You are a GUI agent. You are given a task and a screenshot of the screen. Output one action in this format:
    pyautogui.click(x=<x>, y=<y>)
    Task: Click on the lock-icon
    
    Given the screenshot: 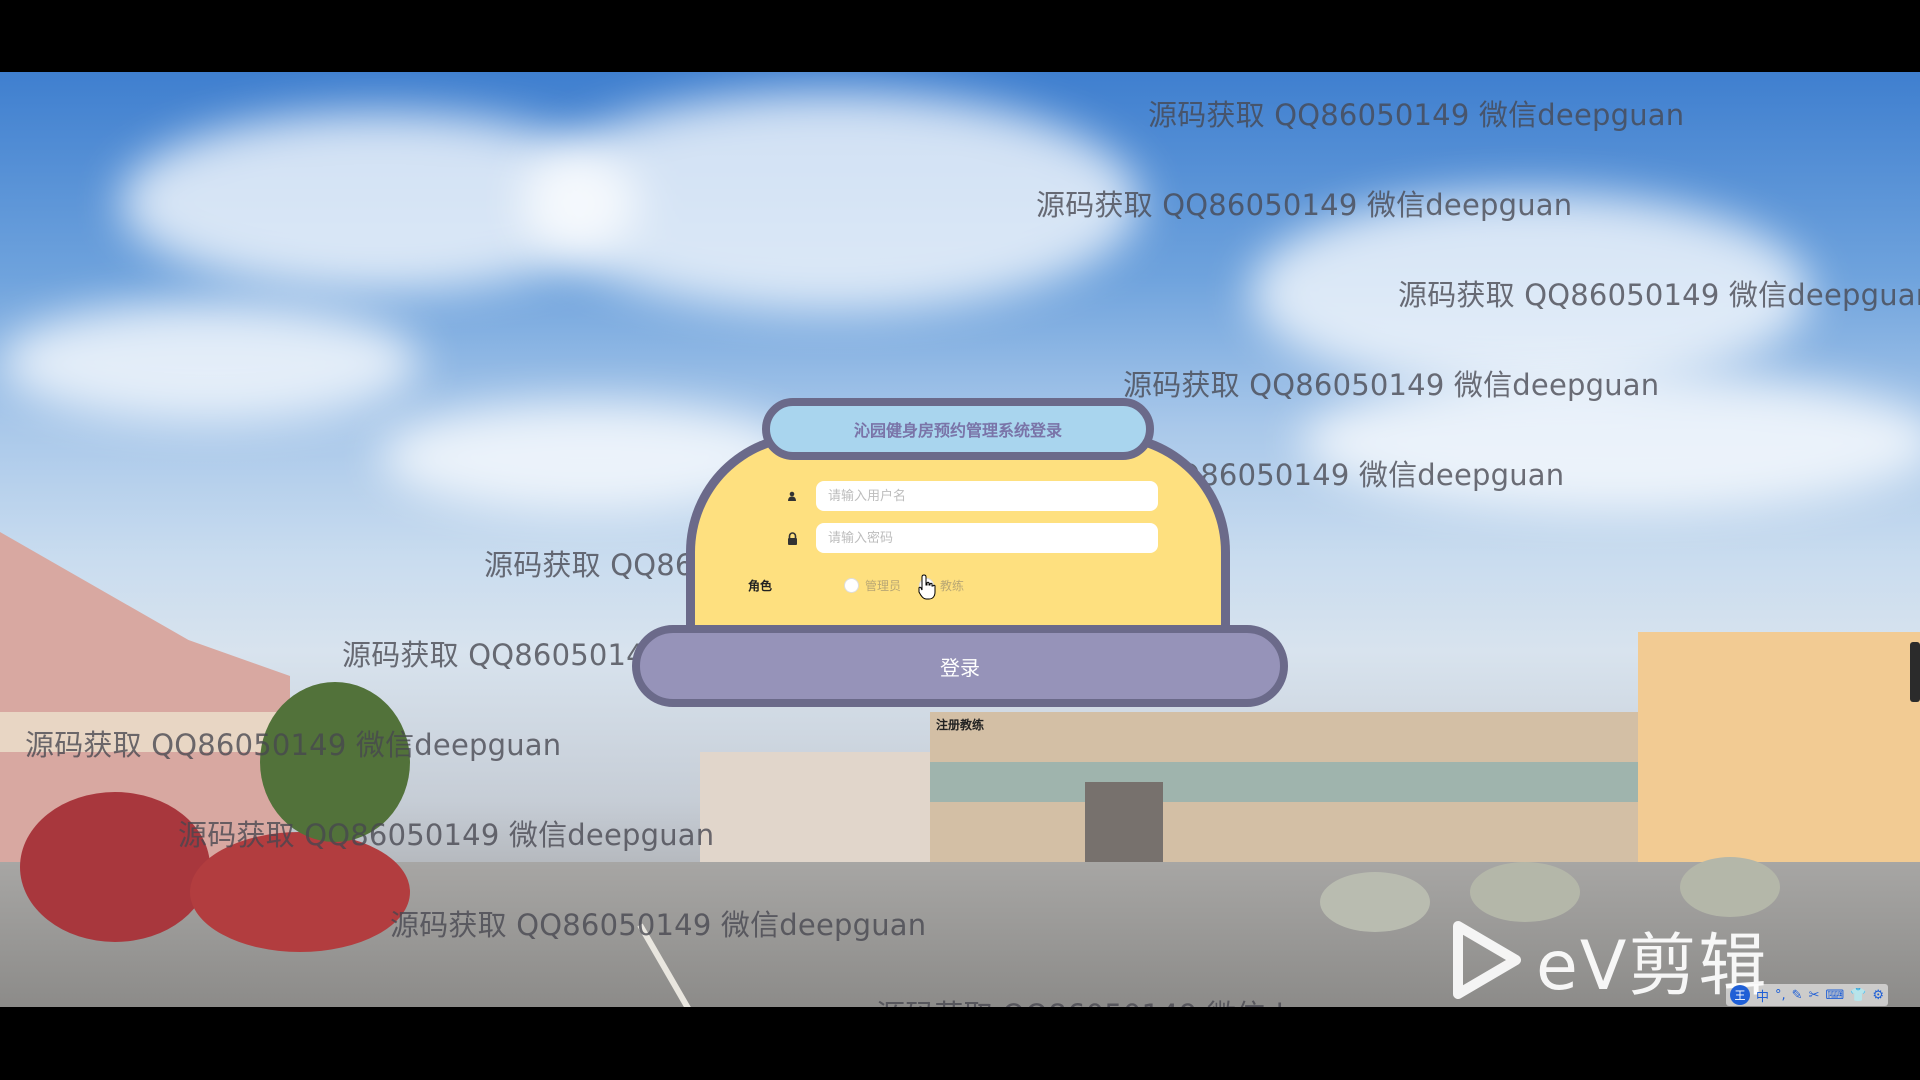 What is the action you would take?
    pyautogui.click(x=792, y=538)
    